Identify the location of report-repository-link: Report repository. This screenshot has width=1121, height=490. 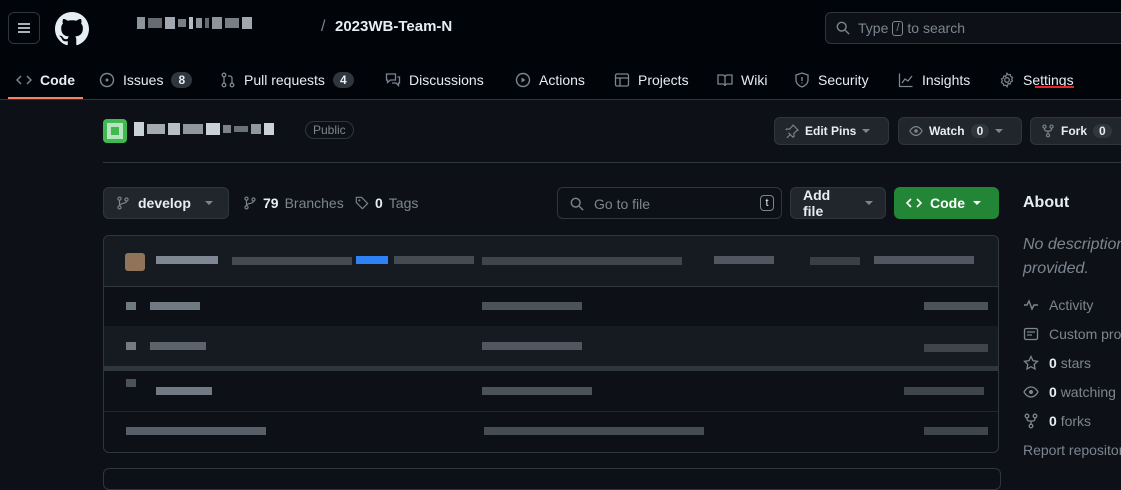
(1072, 450).